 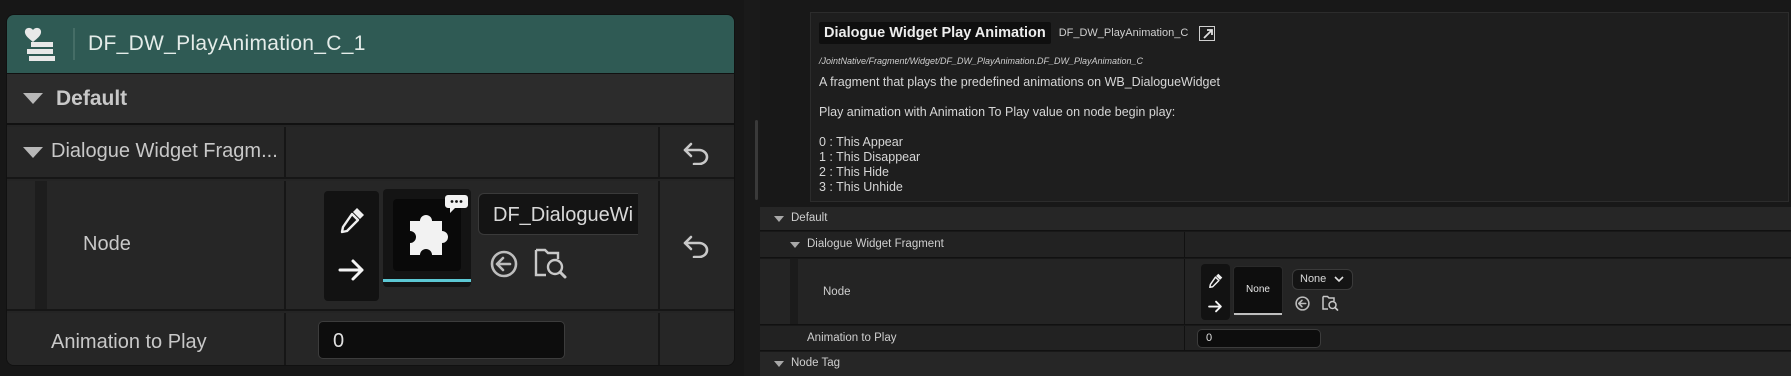 I want to click on name-column: Animation to Play, so click(x=146, y=339).